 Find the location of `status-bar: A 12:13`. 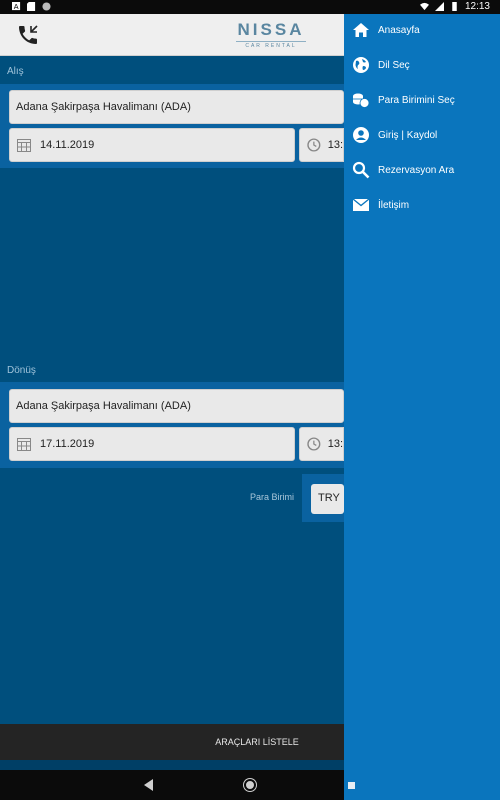

status-bar: A 12:13 is located at coordinates (250, 7).